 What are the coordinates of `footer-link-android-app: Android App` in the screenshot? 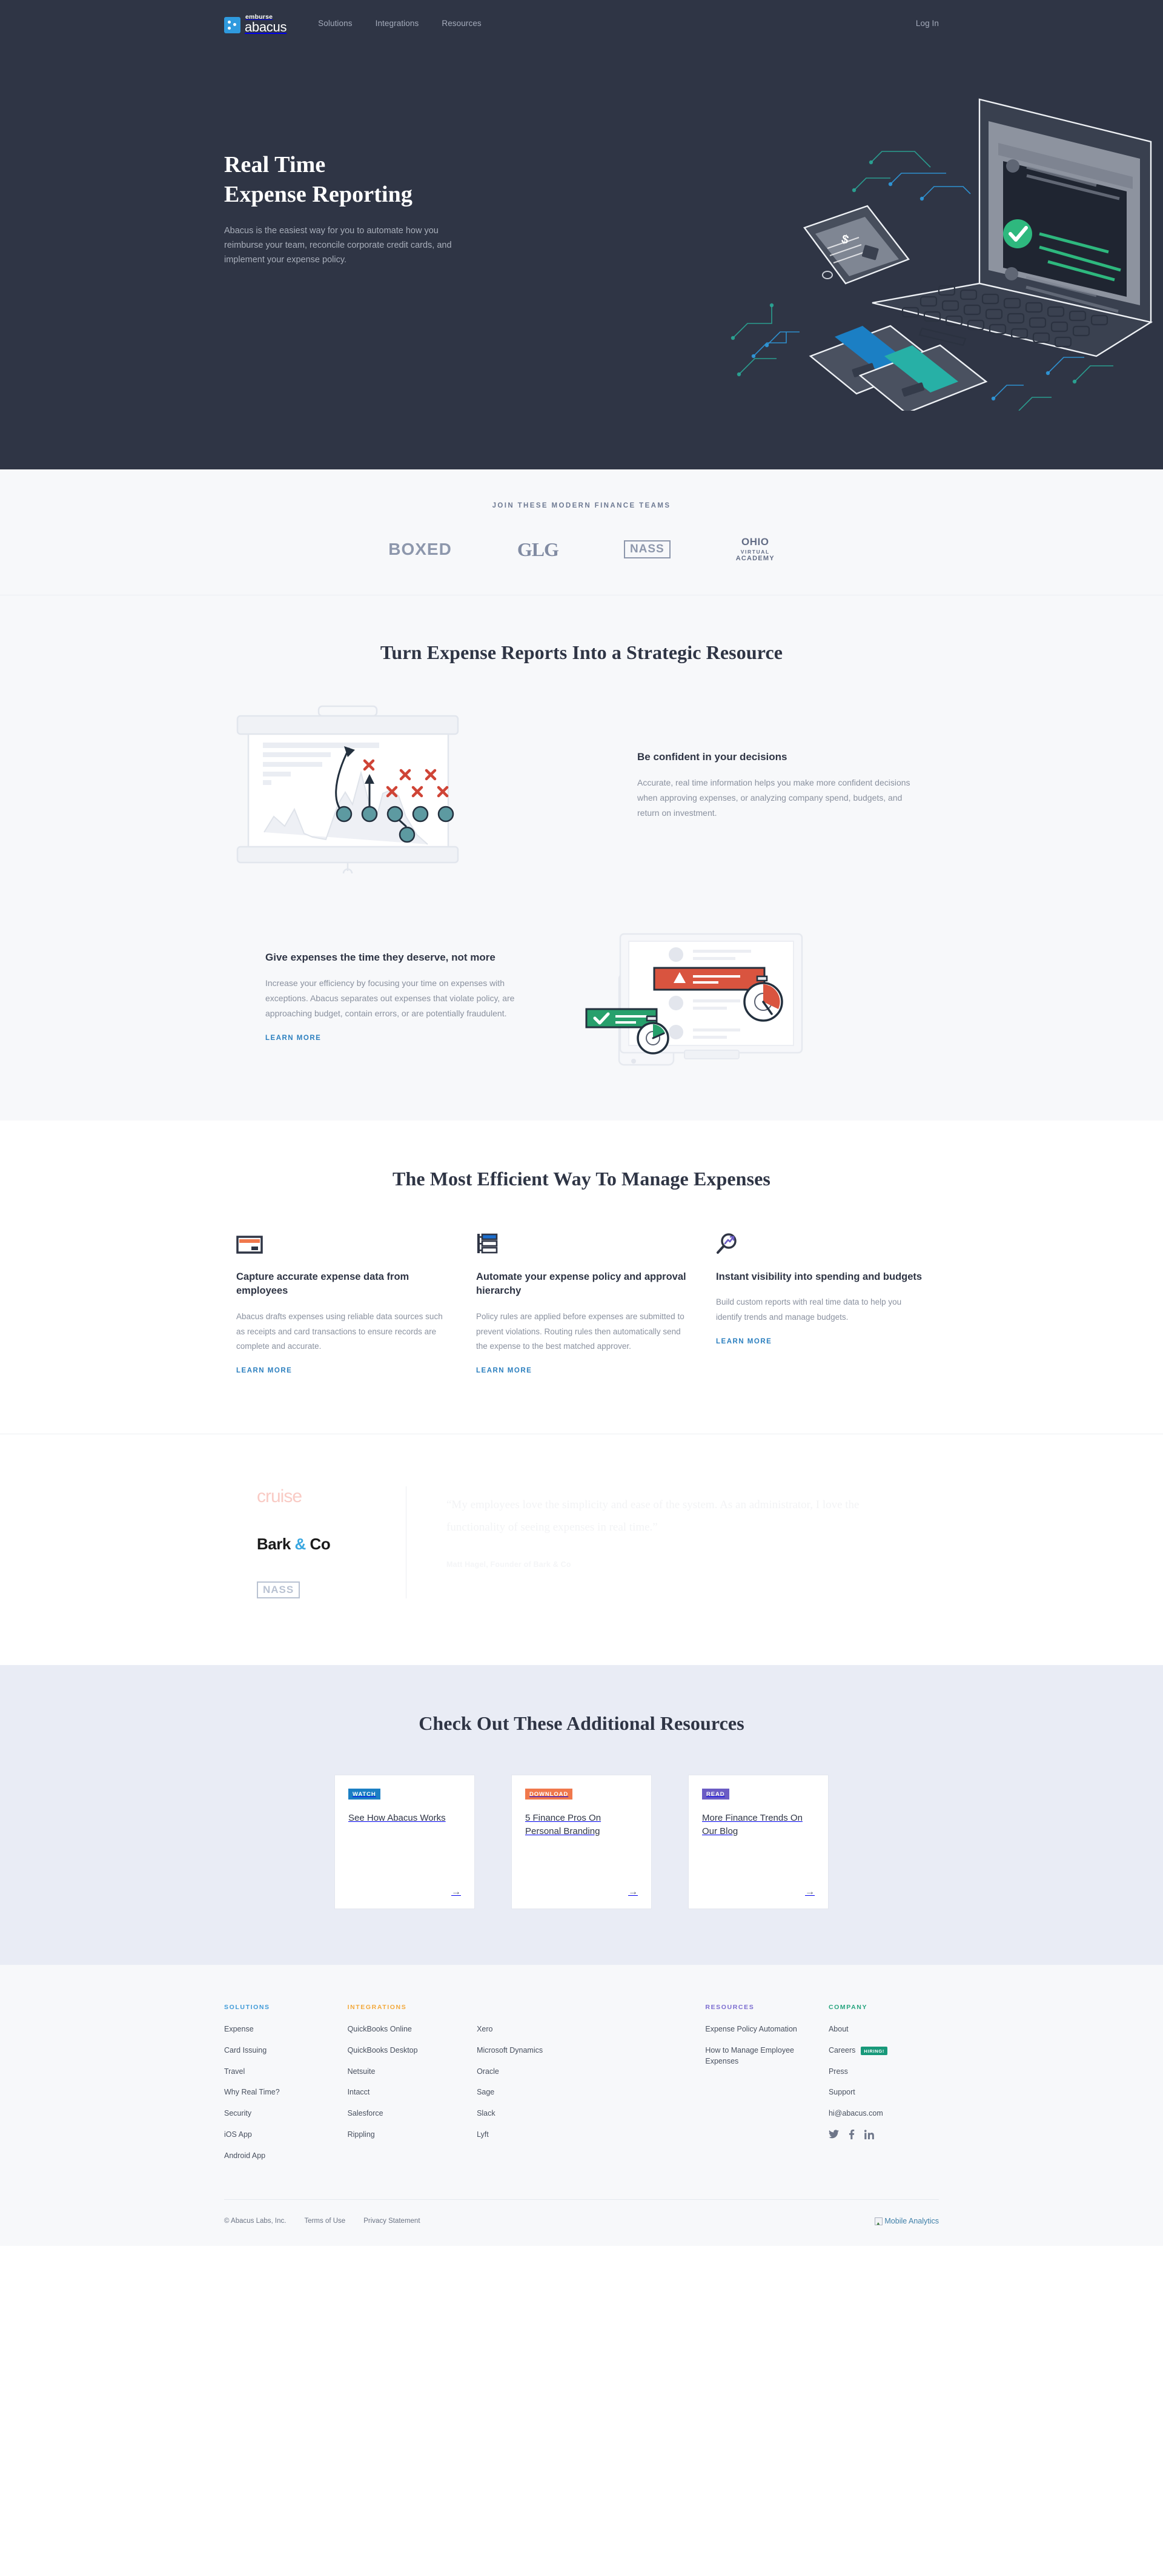 It's located at (286, 2156).